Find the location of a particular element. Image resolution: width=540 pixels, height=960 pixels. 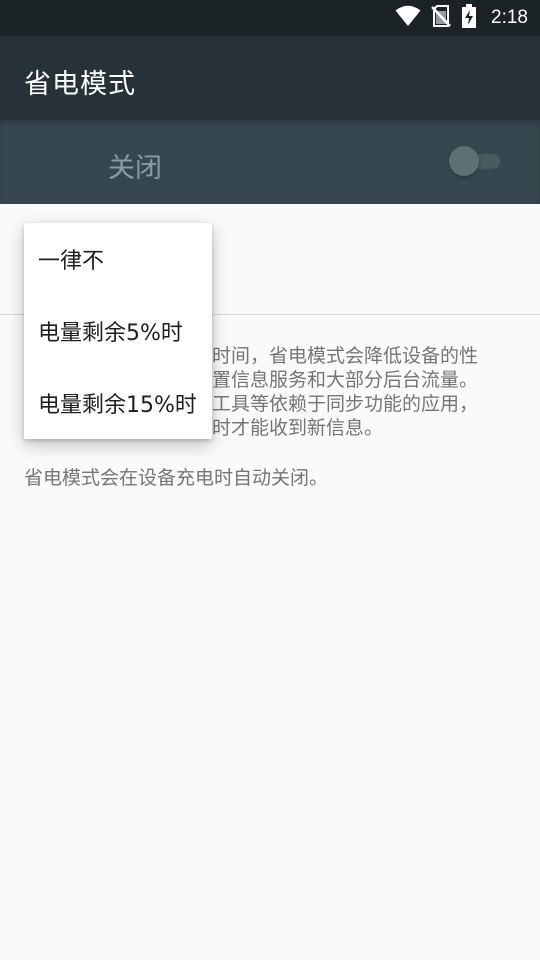

battery-saver-toggle is located at coordinates (475, 161).